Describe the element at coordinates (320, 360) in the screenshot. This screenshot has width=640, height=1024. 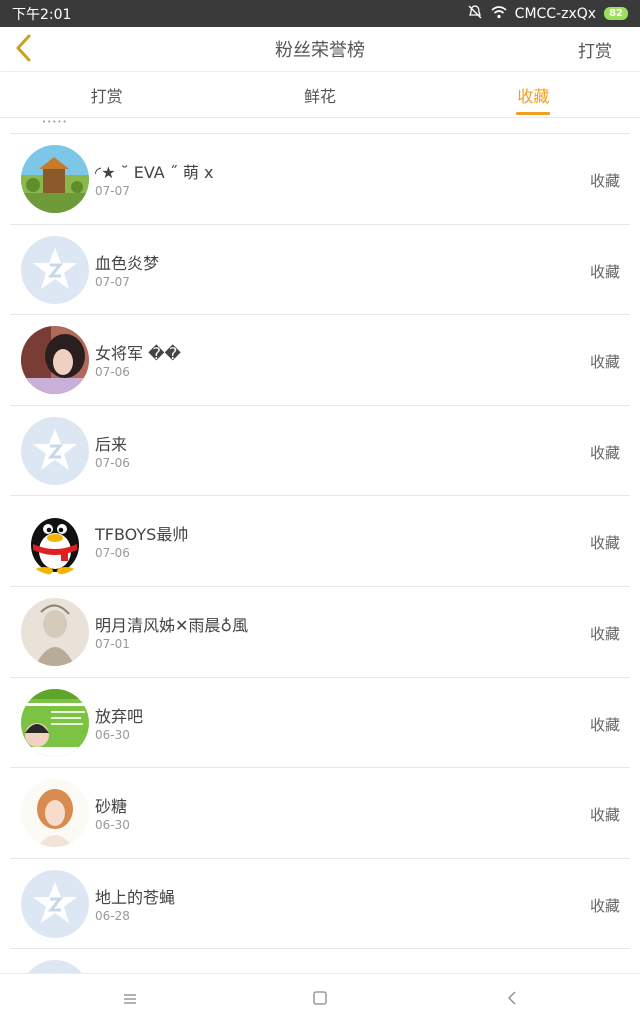
I see `list-item: 女将军 �� 07-06 收藏` at that location.